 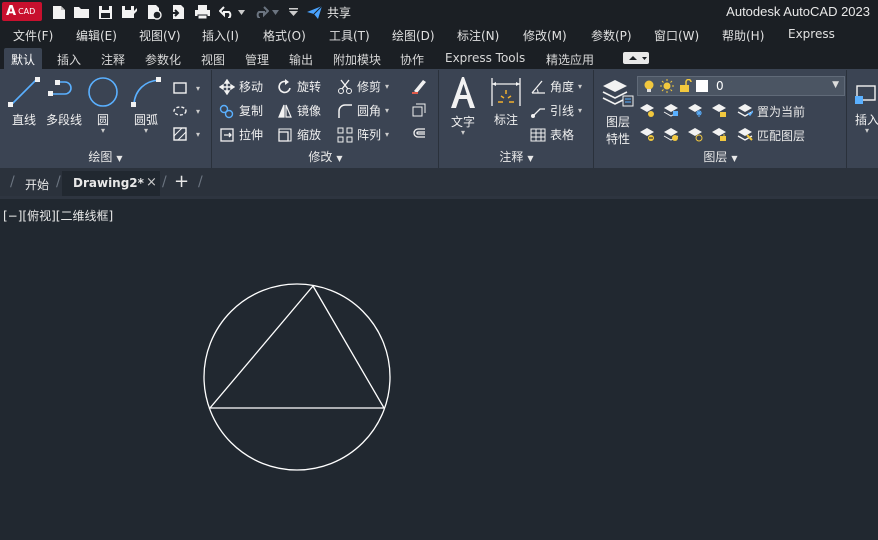 What do you see at coordinates (105, 156) in the screenshot?
I see `panel-draw-title: 绘图 ▼` at bounding box center [105, 156].